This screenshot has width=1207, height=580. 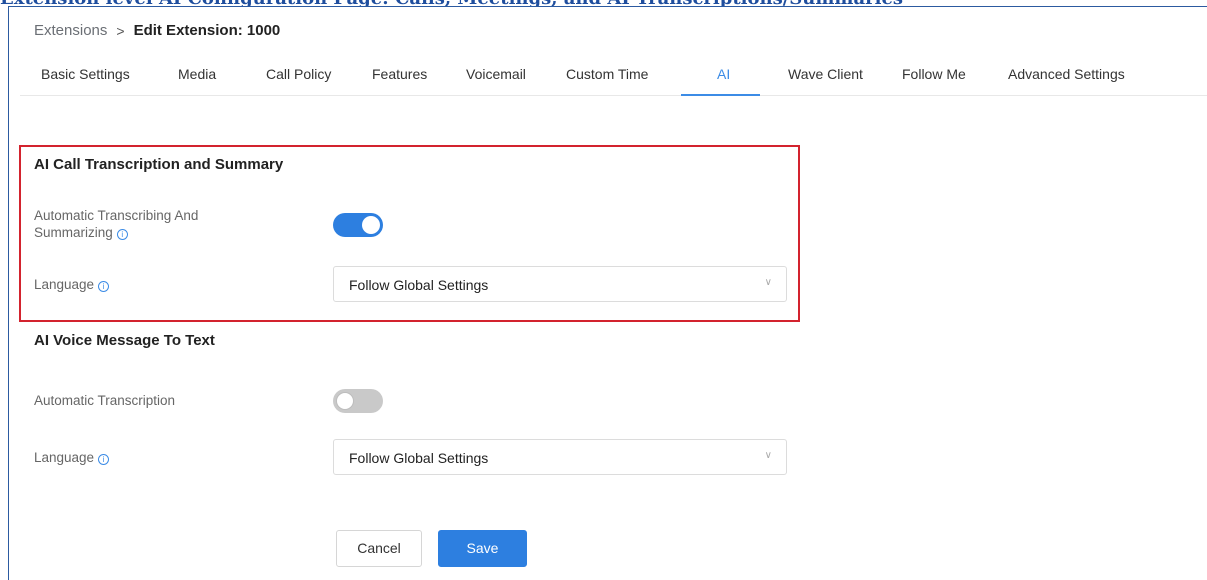 What do you see at coordinates (207, 30) in the screenshot?
I see `breadcrumb-current: Edit Extension: 1000` at bounding box center [207, 30].